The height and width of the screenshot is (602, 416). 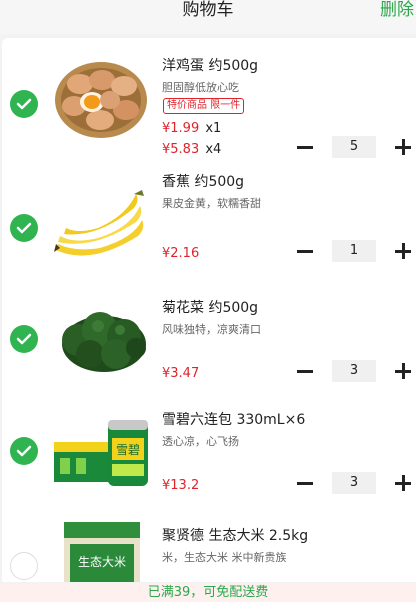 I want to click on item-name: 菊花菜 约500g, so click(x=210, y=308).